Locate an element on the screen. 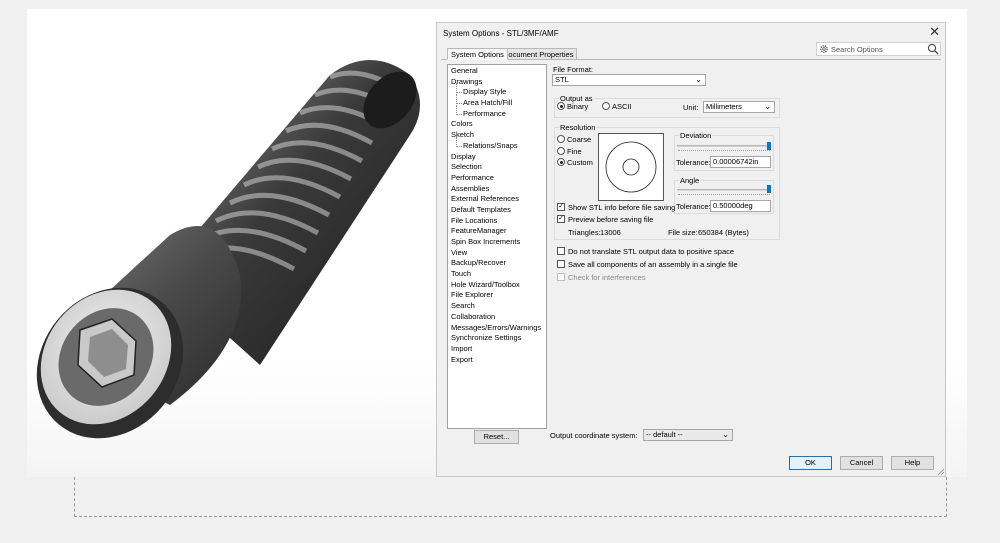 This screenshot has height=543, width=1000. tab-divider is located at coordinates (691, 59).